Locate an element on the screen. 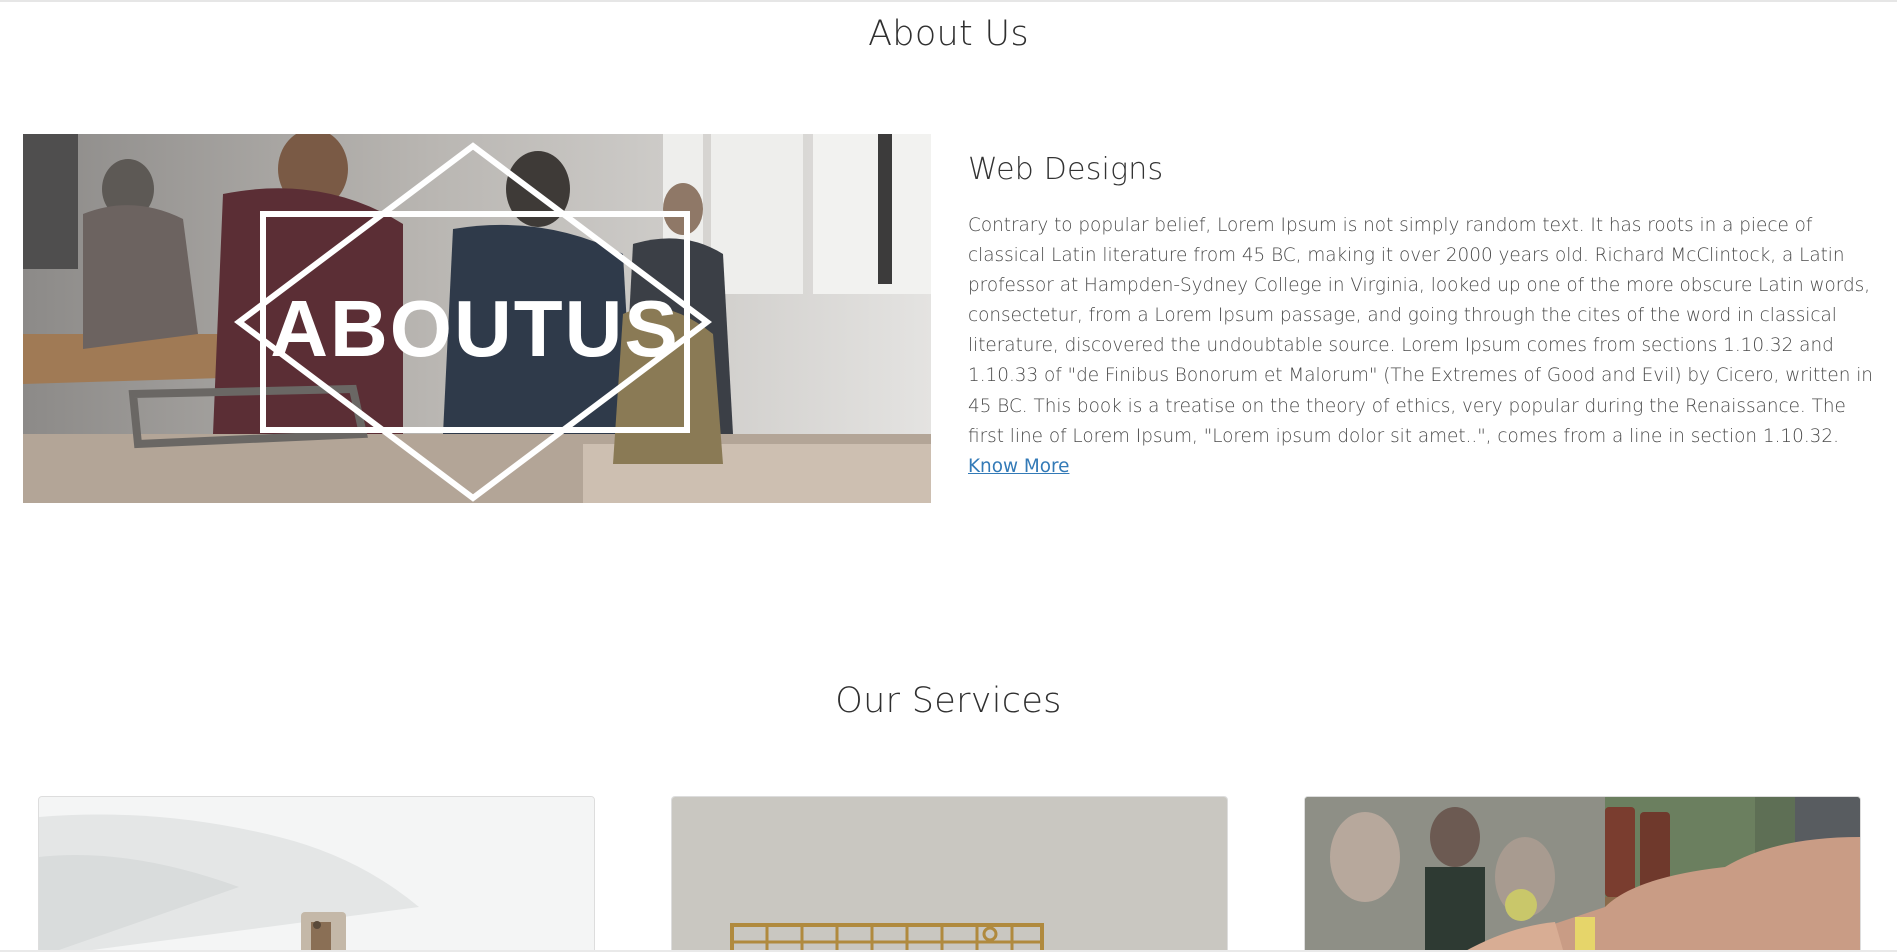  about-us-image-text: ABOUTUS is located at coordinates (475, 328).